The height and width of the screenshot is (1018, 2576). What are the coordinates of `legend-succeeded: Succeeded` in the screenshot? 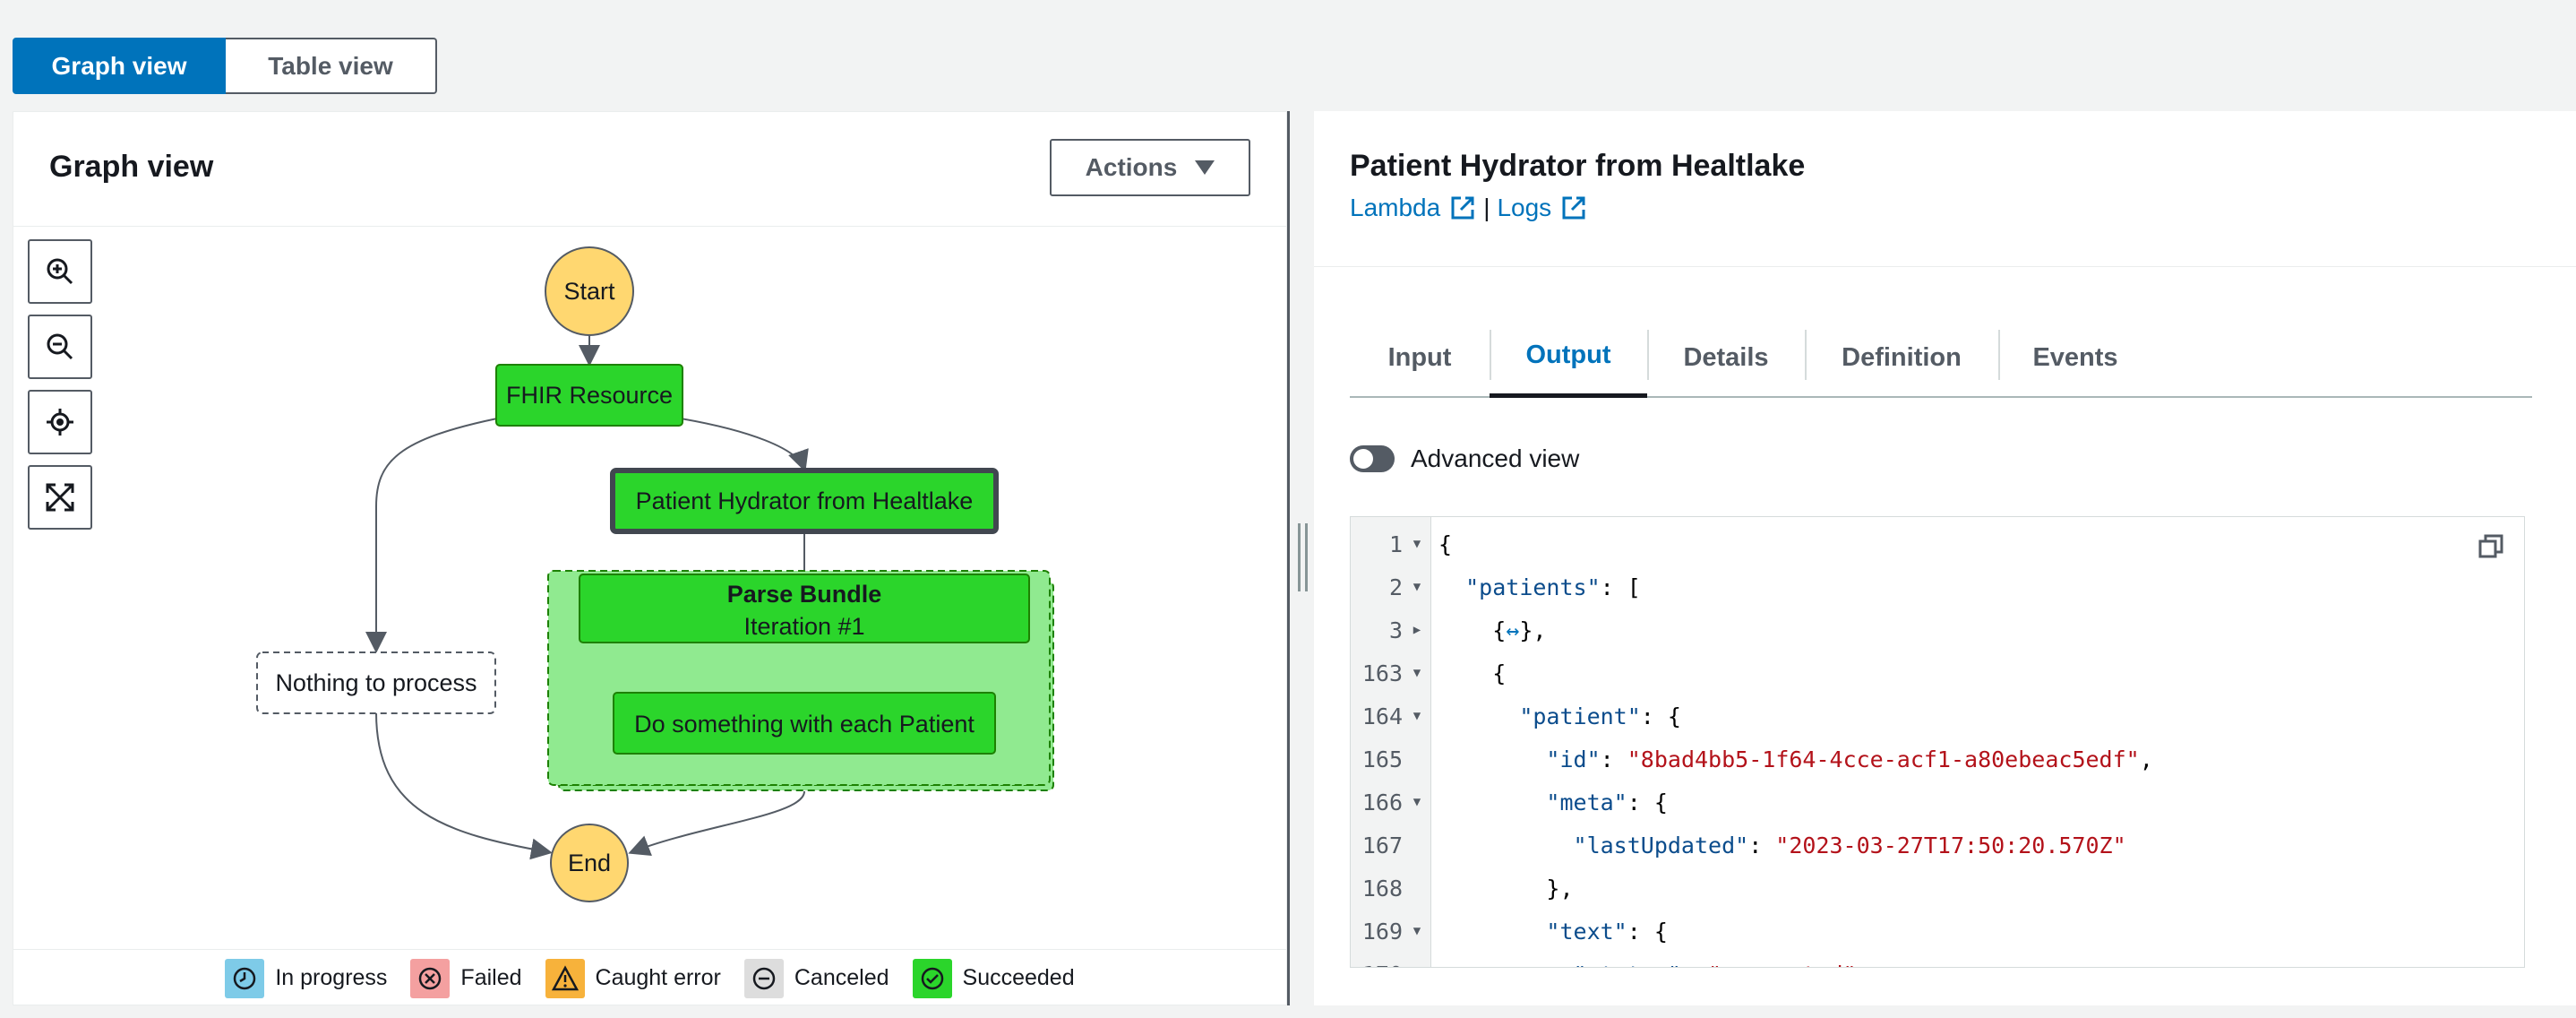 It's located at (993, 978).